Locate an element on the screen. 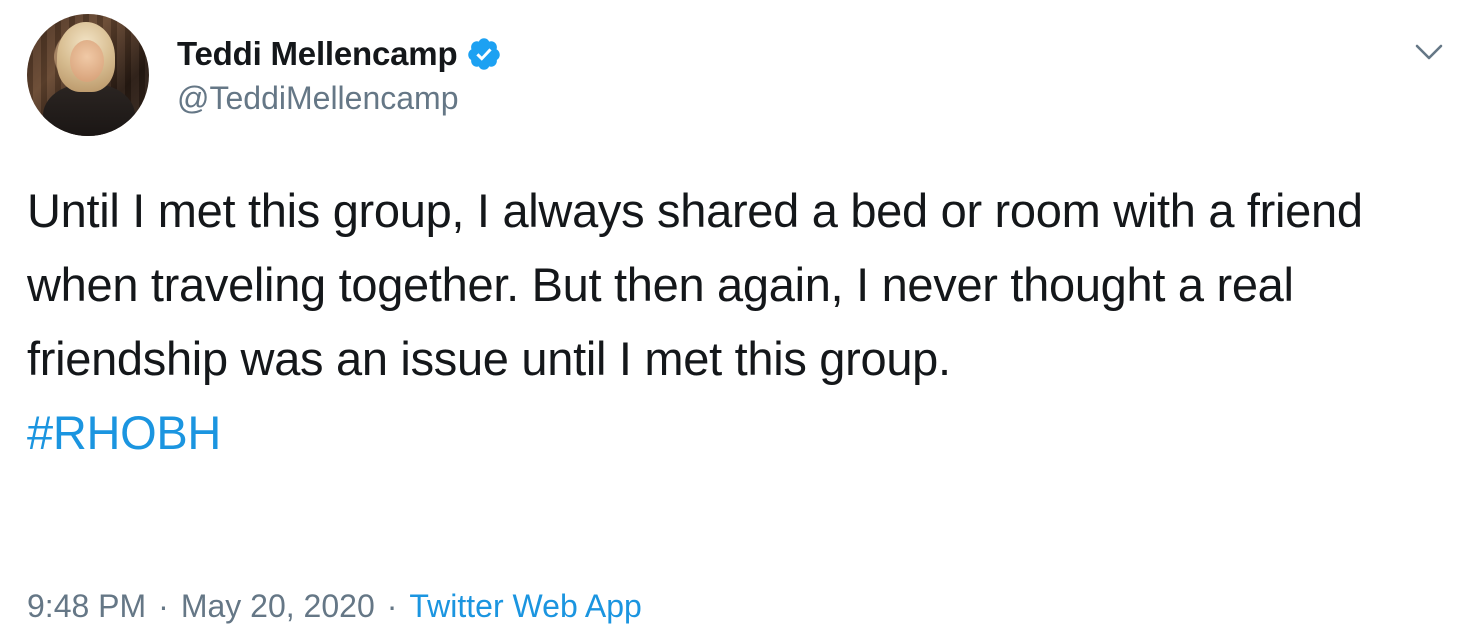  author-name-row: Teddi Mellencamp is located at coordinates (339, 54).